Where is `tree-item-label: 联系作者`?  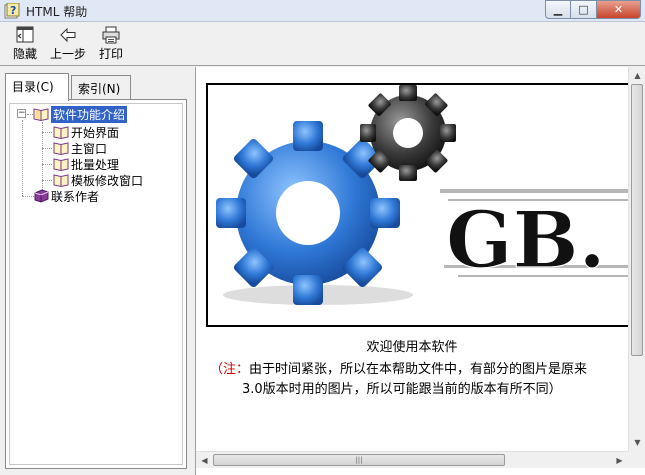 tree-item-label: 联系作者 is located at coordinates (75, 196).